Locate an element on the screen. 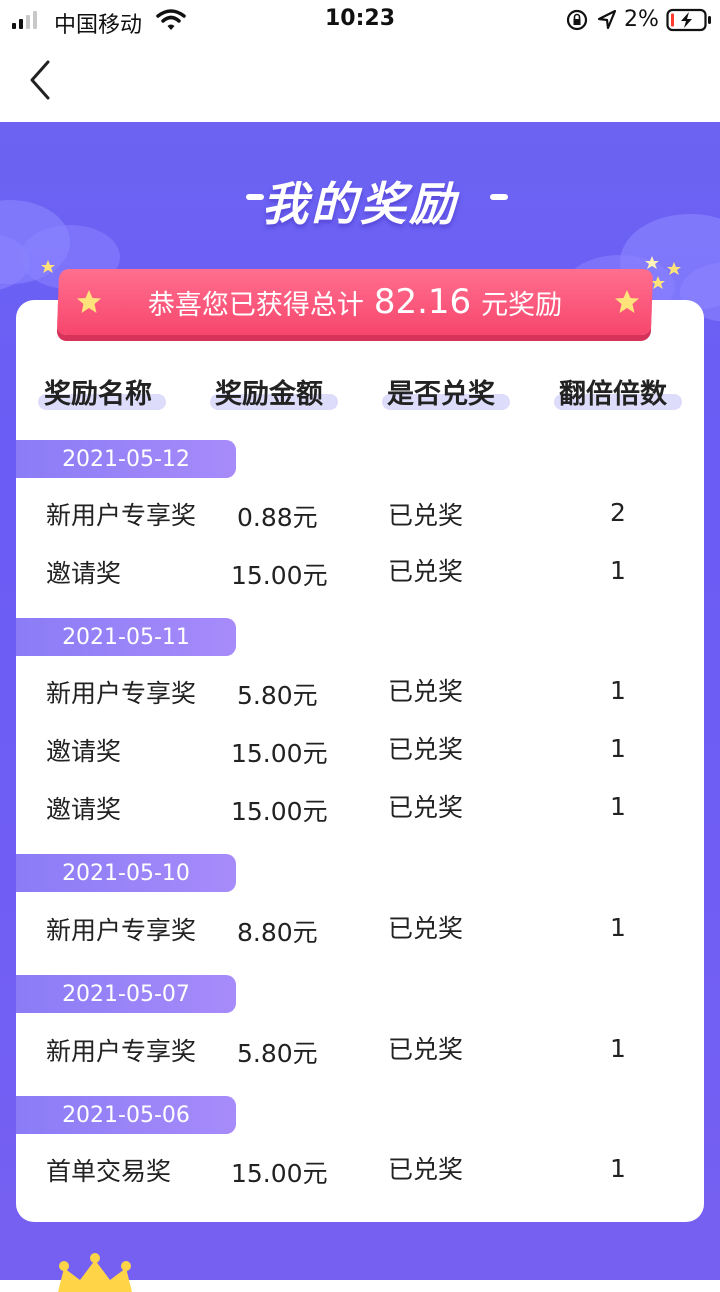  page-title: 我的奖励 is located at coordinates (360, 204).